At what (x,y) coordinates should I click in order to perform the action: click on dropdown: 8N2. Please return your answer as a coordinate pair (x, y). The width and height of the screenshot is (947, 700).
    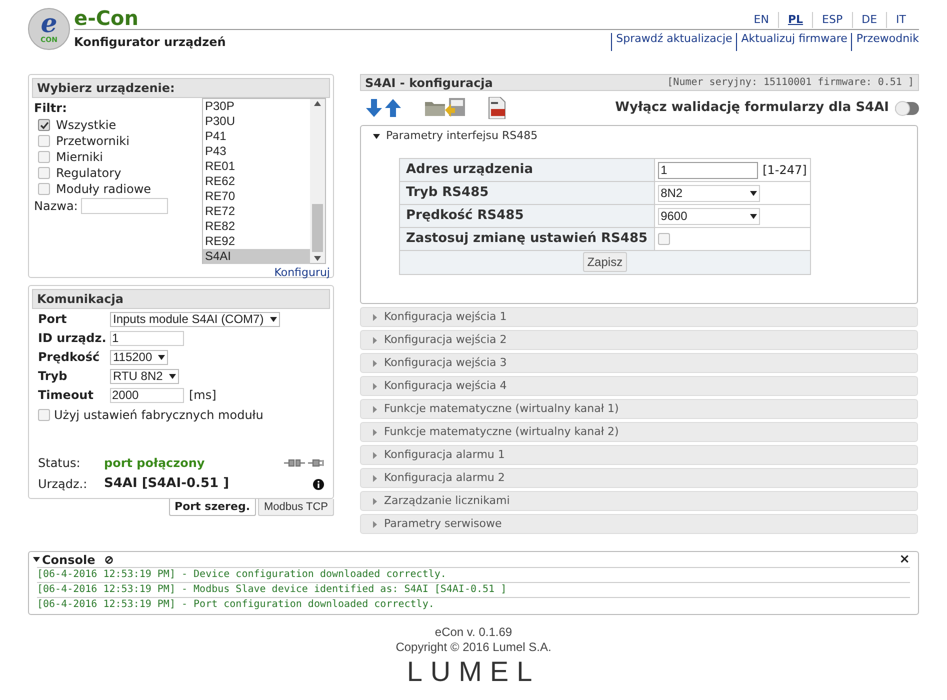
    Looking at the image, I should click on (709, 193).